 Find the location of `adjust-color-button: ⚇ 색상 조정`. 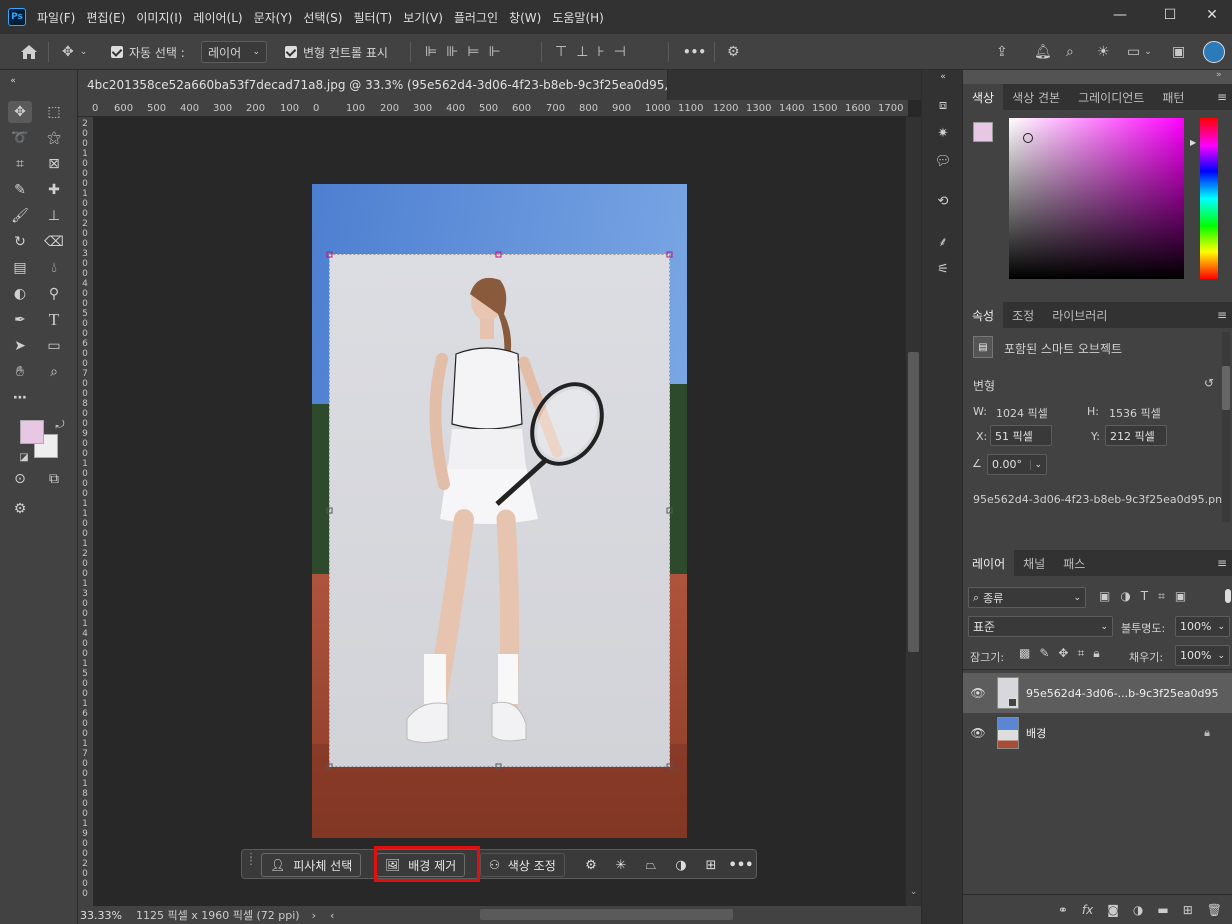

adjust-color-button: ⚇ 색상 조정 is located at coordinates (522, 865).